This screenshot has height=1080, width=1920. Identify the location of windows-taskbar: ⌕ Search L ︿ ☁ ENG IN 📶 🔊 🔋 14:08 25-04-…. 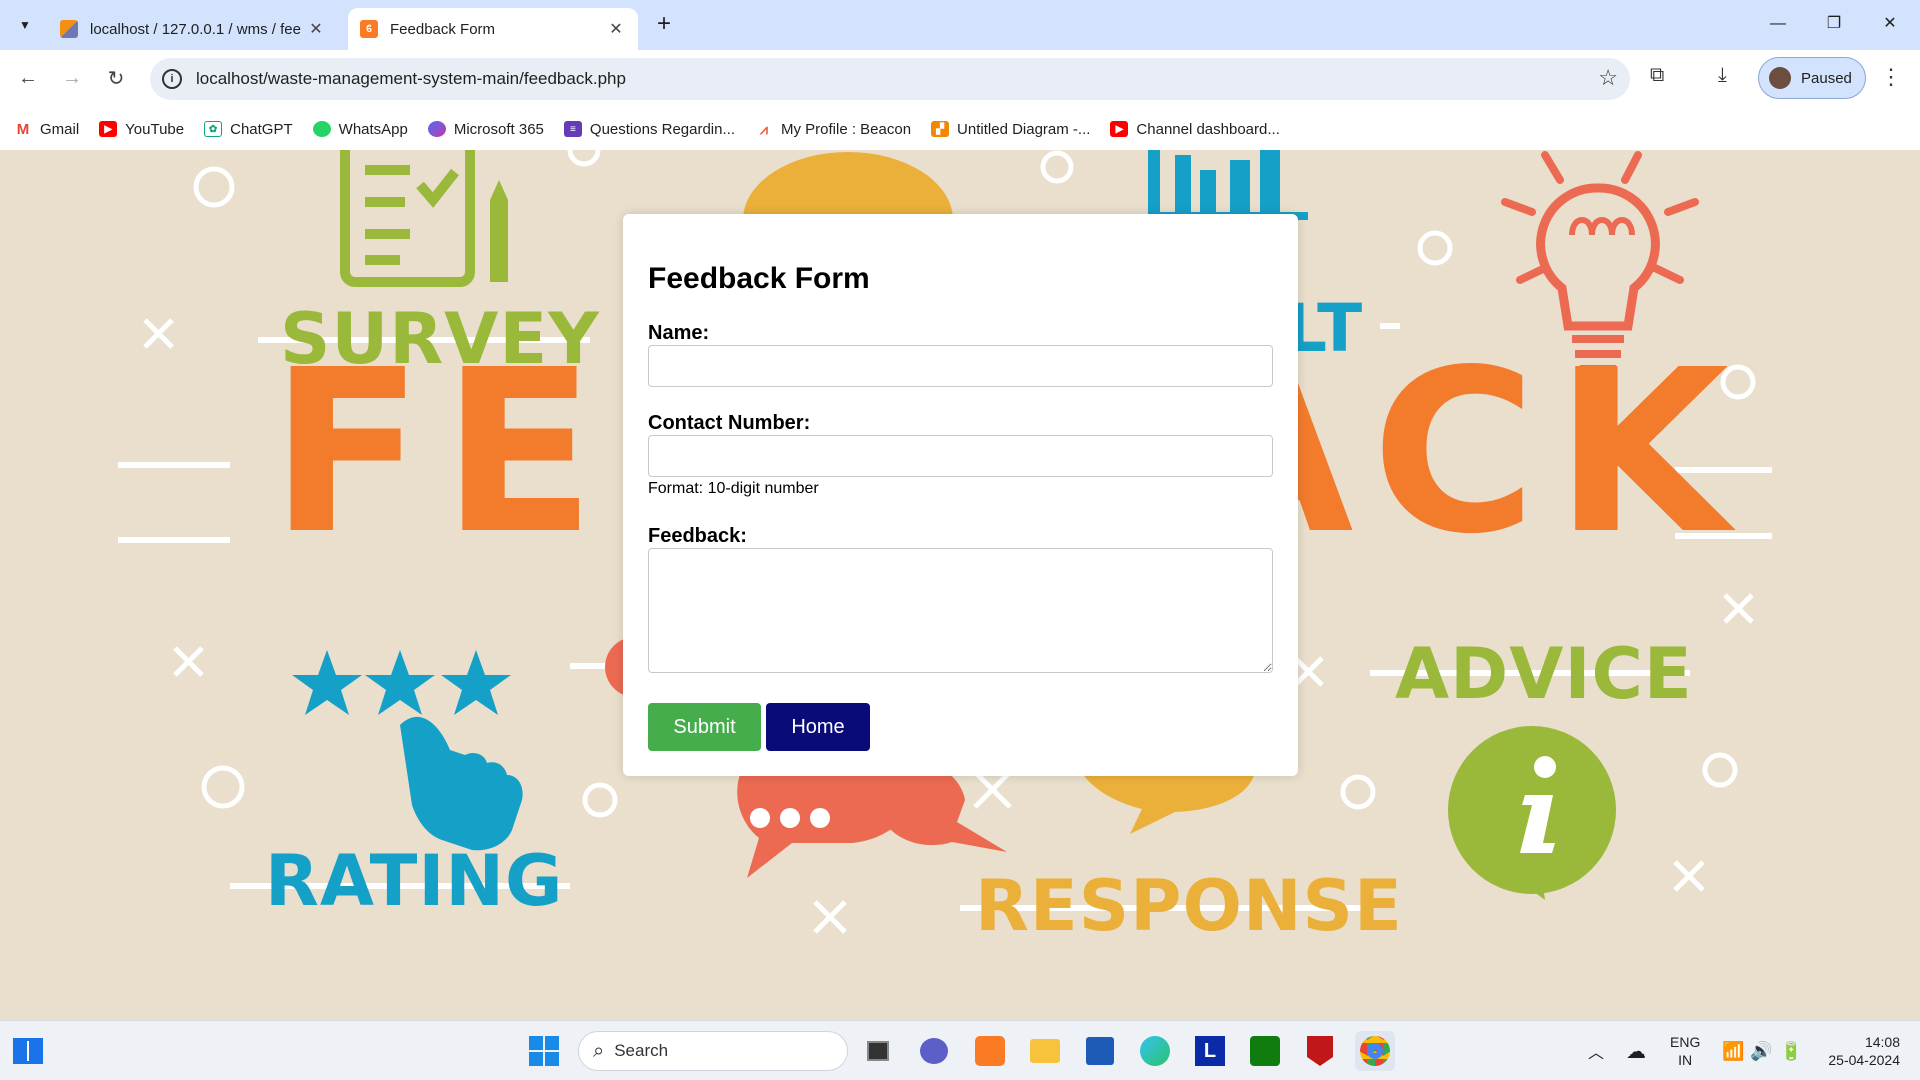
(960, 1050).